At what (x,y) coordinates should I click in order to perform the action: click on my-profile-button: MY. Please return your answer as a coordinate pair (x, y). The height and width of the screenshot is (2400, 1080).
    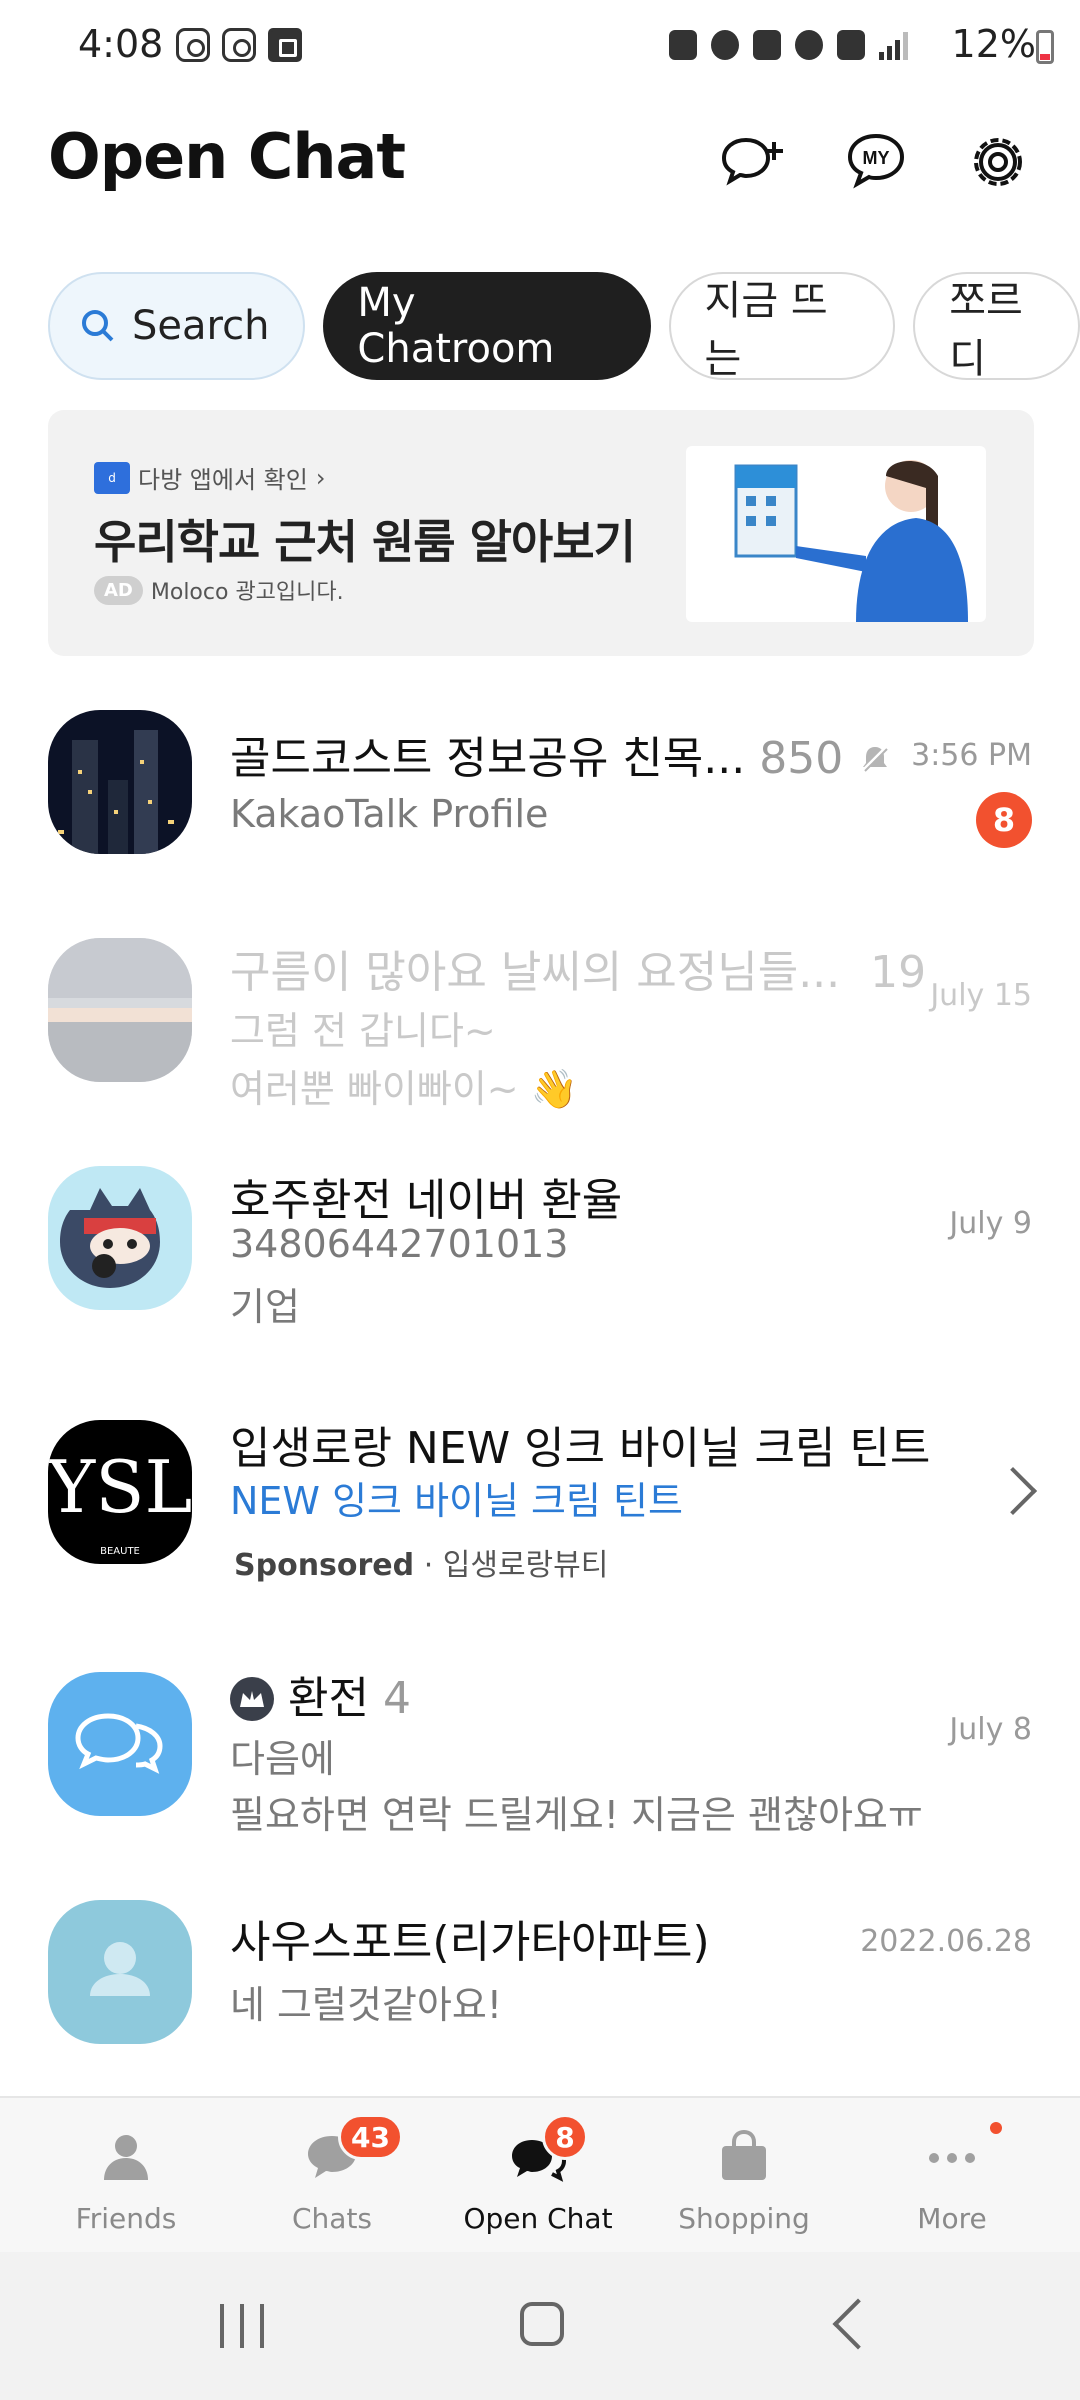
    Looking at the image, I should click on (876, 162).